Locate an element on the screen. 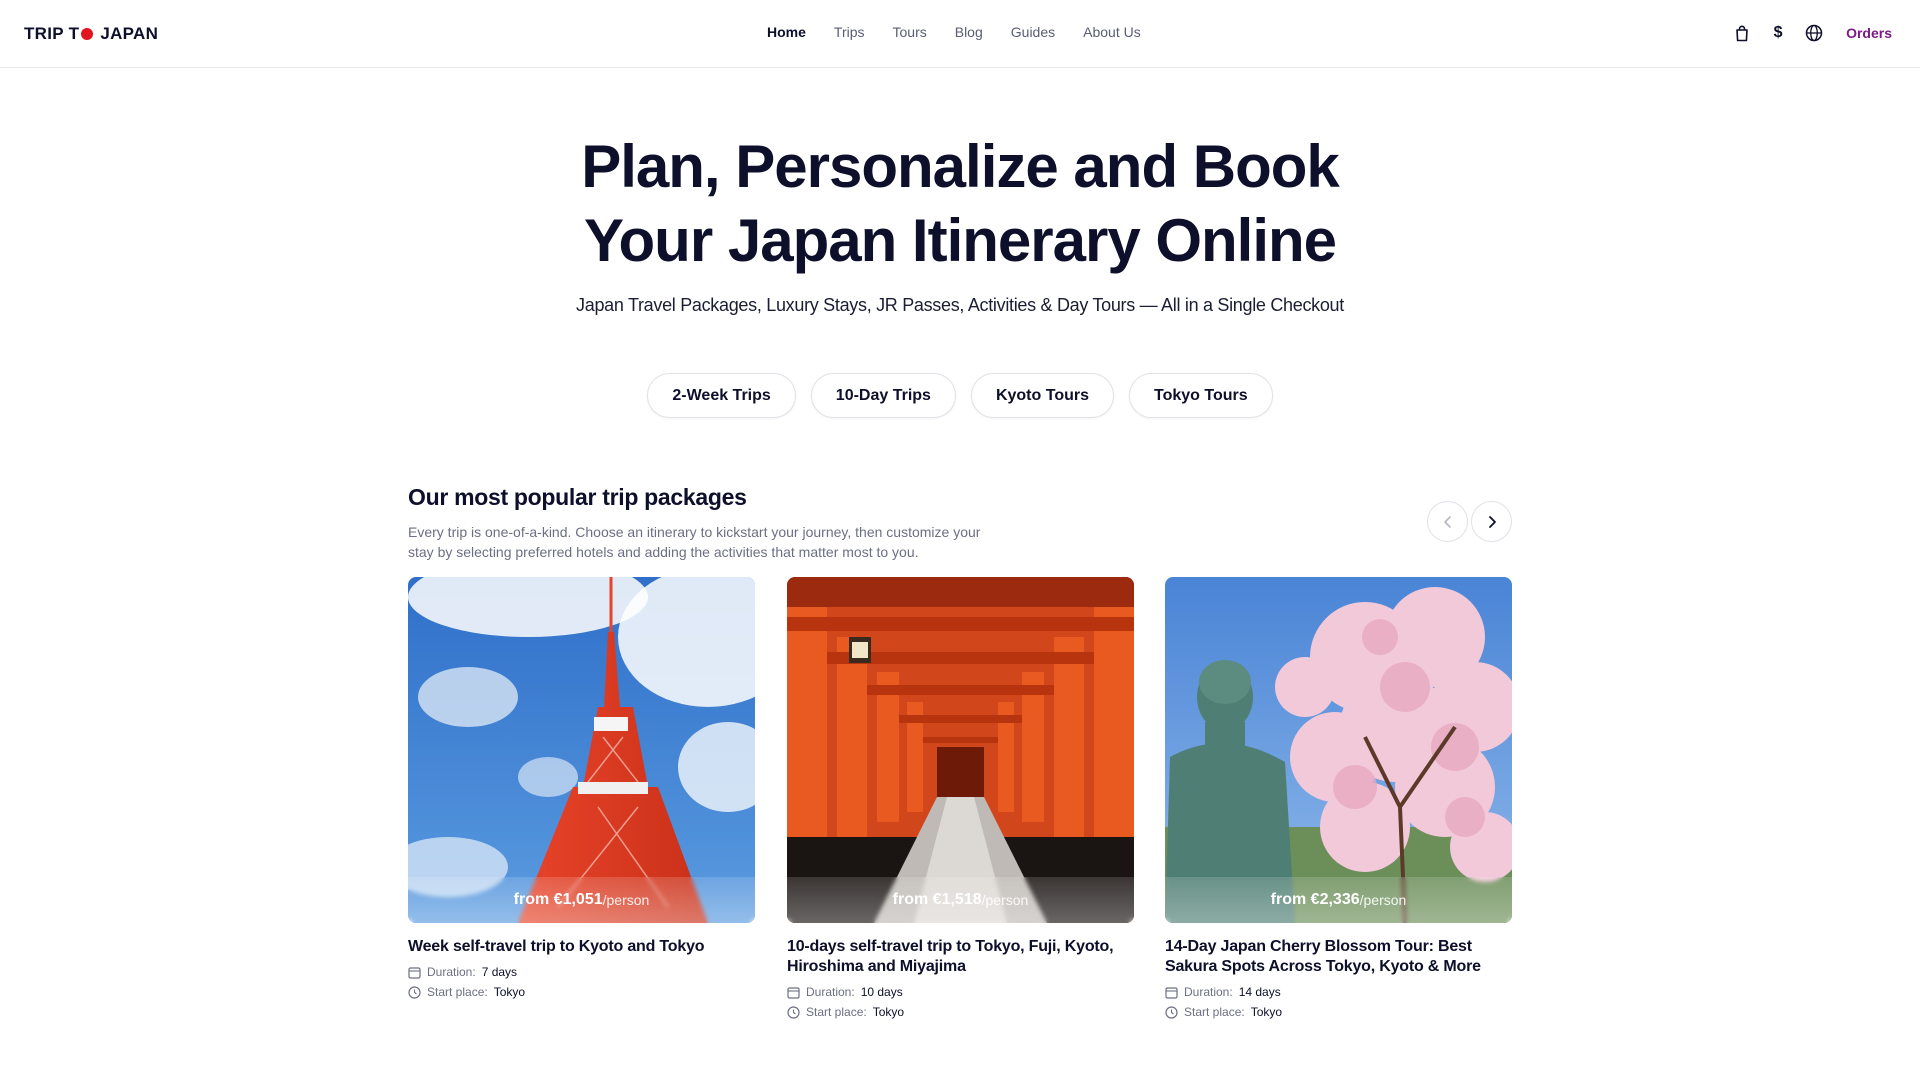 The height and width of the screenshot is (1080, 1920). pill-2-week-trips: 2-Week Trips is located at coordinates (721, 395).